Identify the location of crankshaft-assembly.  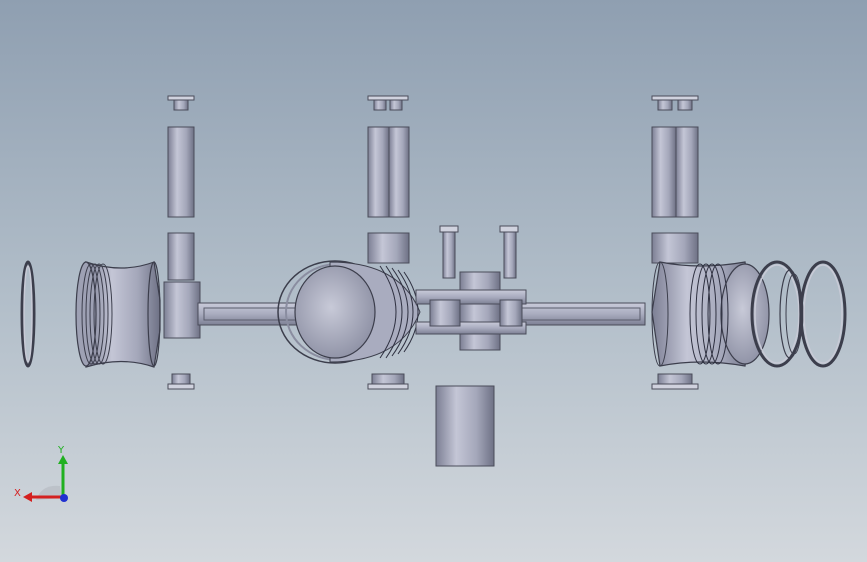
(471, 346).